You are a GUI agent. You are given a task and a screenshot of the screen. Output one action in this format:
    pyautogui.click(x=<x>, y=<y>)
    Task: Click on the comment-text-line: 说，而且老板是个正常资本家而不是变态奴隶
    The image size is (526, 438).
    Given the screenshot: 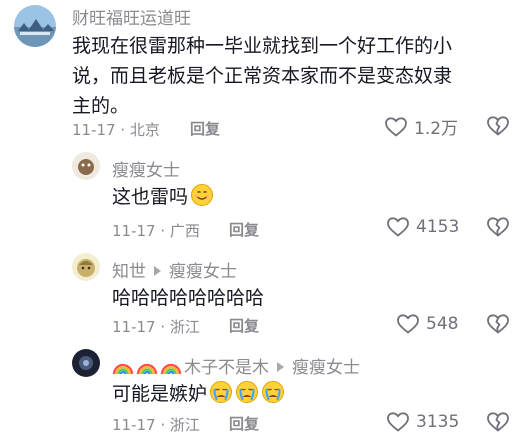 What is the action you would take?
    pyautogui.click(x=262, y=76)
    